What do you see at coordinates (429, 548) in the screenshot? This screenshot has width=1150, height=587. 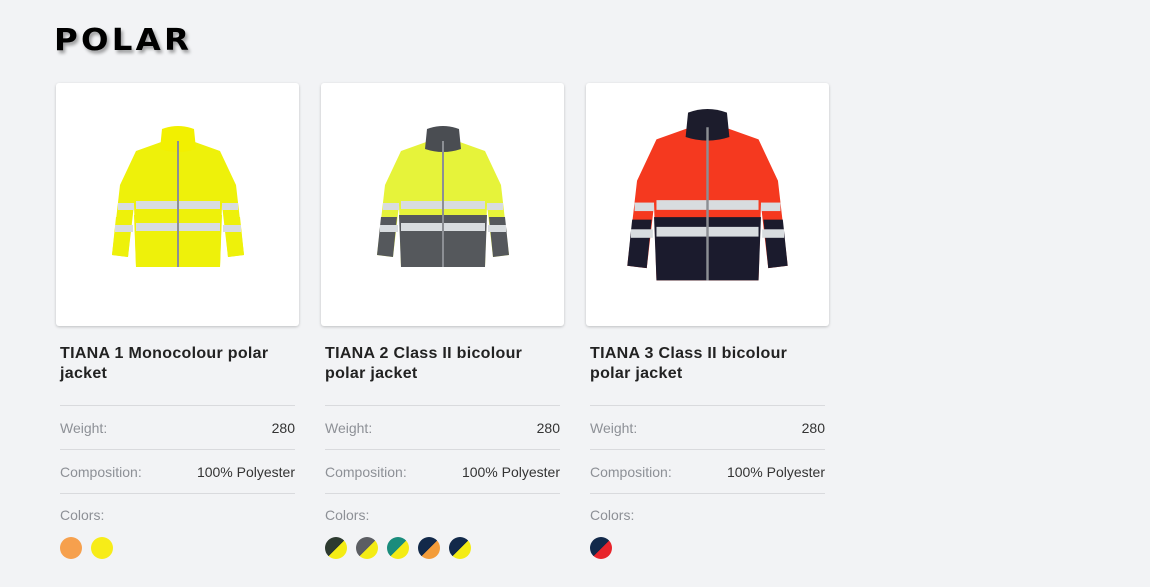 I see `color-swatch-navy-orange` at bounding box center [429, 548].